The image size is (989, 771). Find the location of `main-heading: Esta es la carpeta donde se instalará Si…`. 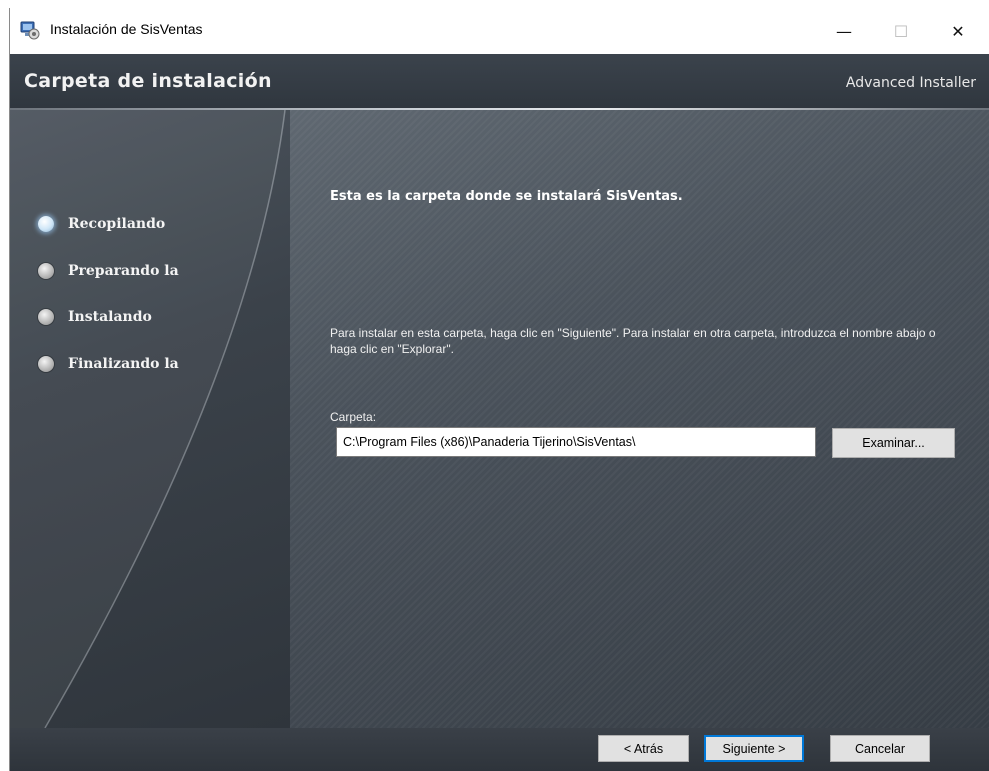

main-heading: Esta es la carpeta donde se instalará Si… is located at coordinates (506, 196).